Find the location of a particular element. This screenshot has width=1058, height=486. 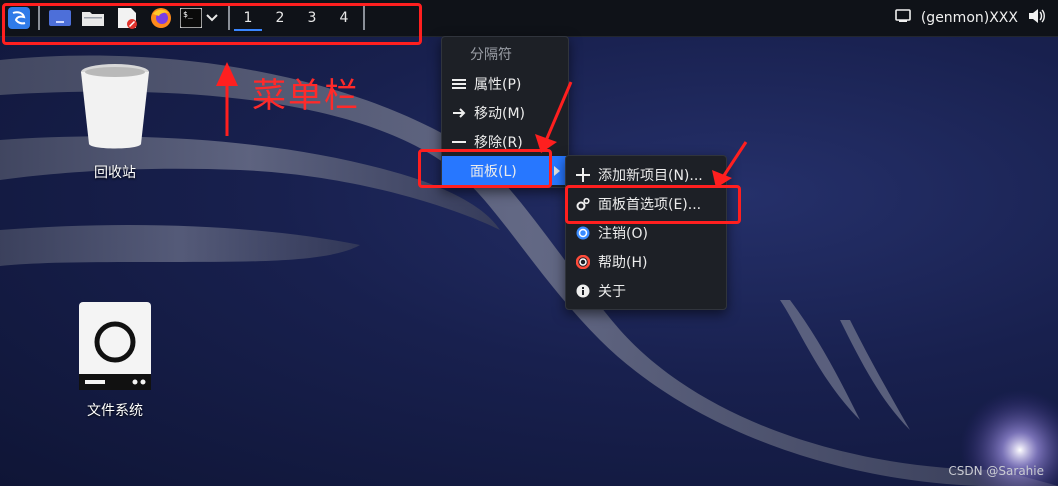

annotation-arrows is located at coordinates (482, 125).